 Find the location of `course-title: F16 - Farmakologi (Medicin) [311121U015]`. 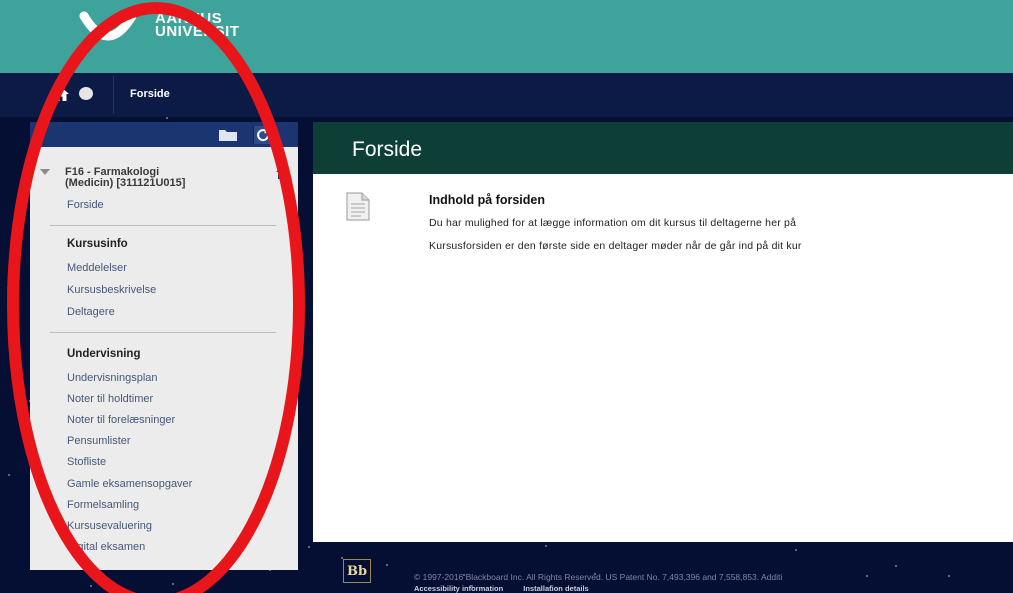

course-title: F16 - Farmakologi (Medicin) [311121U015] is located at coordinates (160, 178).